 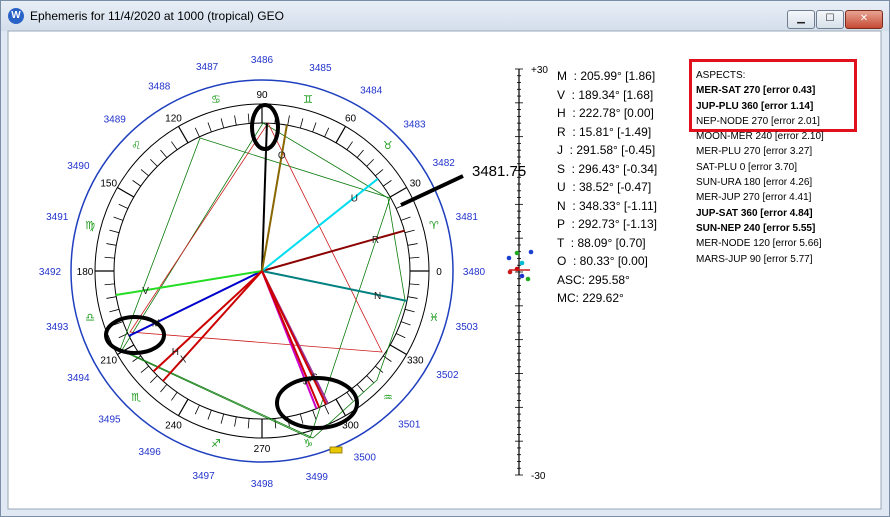 What do you see at coordinates (388, 397) in the screenshot?
I see `zodiac-sign-icon: ♒` at bounding box center [388, 397].